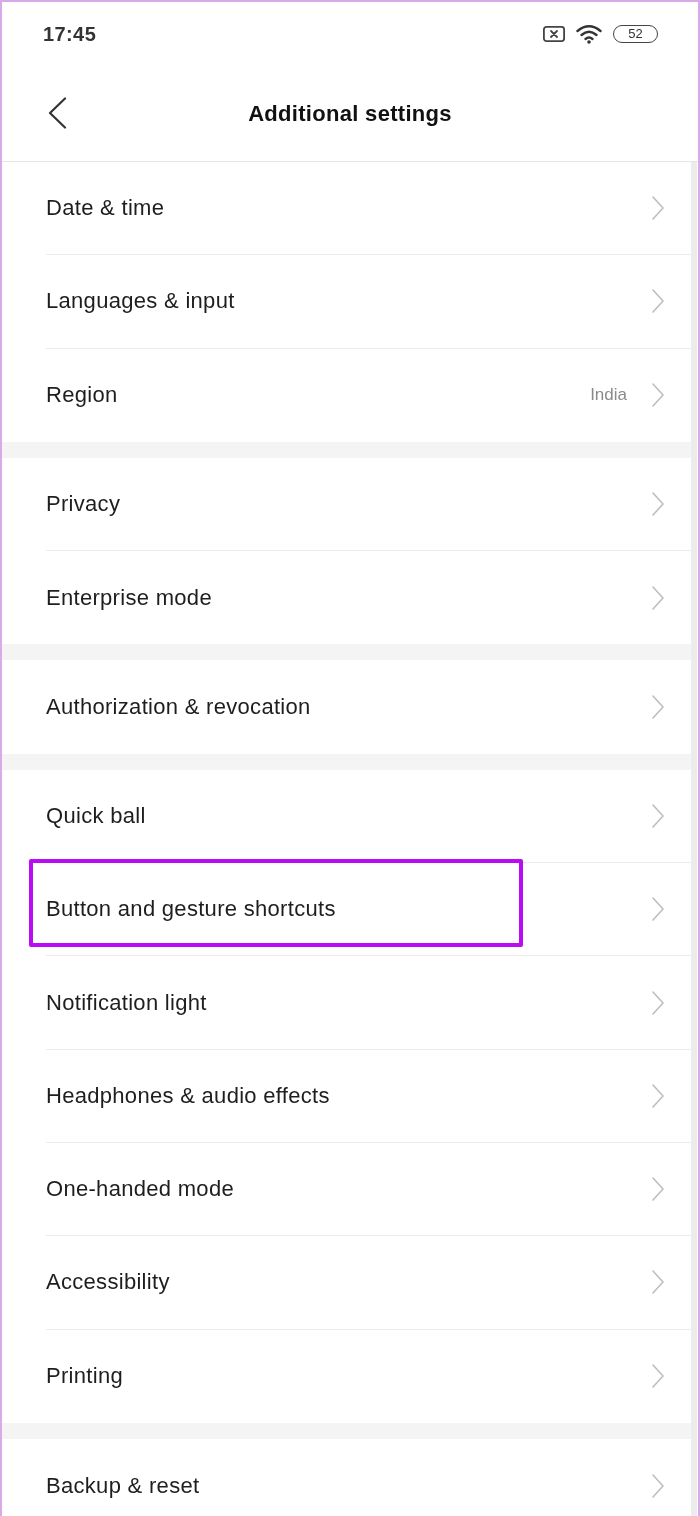 The height and width of the screenshot is (1516, 700). Describe the element at coordinates (70, 34) in the screenshot. I see `status-time: 17:45` at that location.